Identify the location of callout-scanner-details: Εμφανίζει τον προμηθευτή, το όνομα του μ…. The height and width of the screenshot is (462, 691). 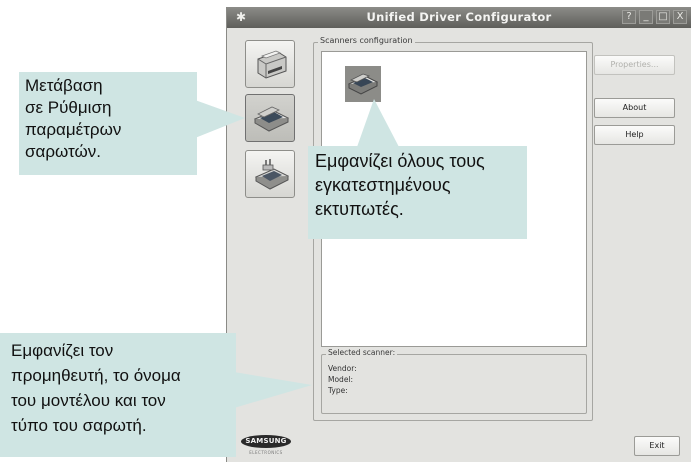
(118, 395).